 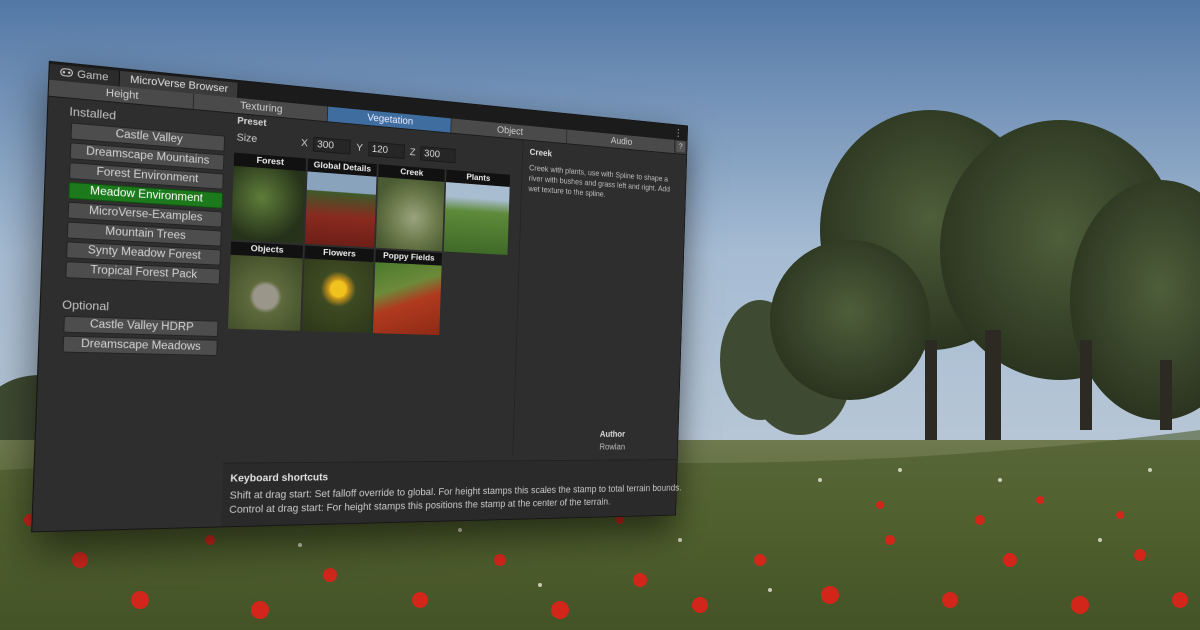 I want to click on preset-tile-forest: Forest, so click(x=269, y=198).